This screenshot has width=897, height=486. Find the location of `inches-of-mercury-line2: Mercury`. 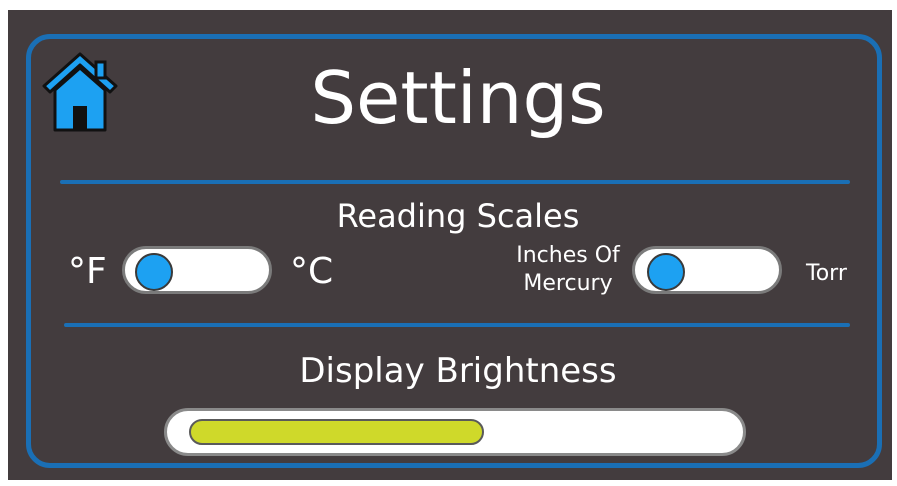

inches-of-mercury-line2: Mercury is located at coordinates (568, 283).